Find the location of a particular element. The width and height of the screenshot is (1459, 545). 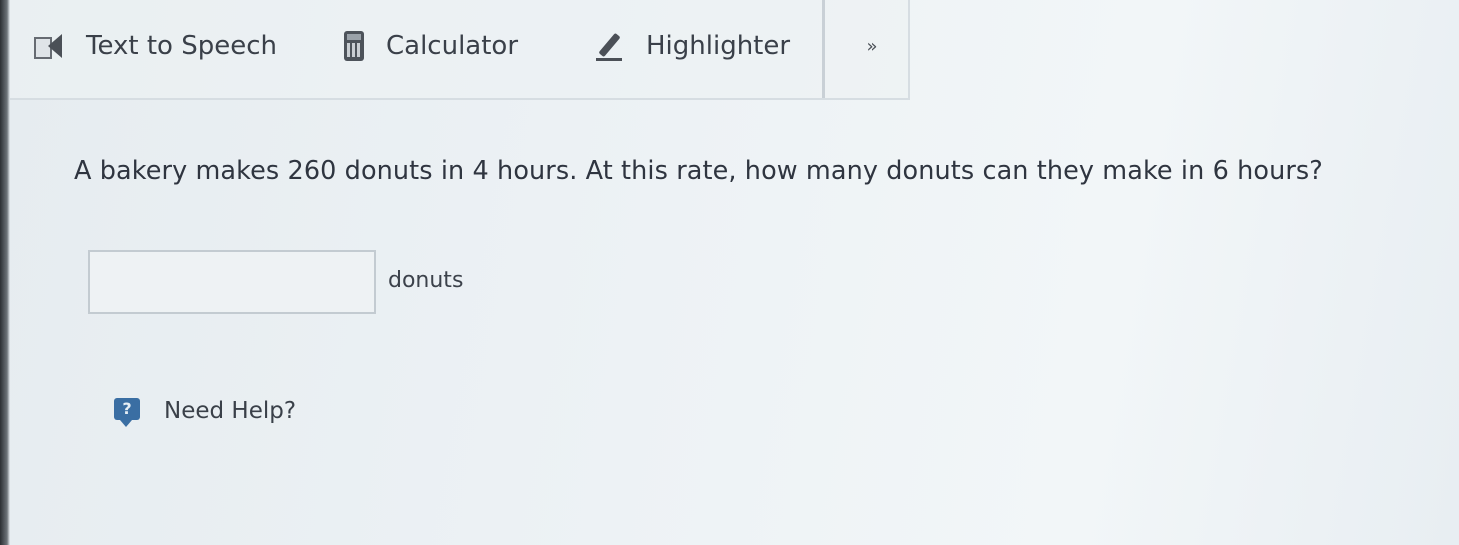

calculator-button: Calculator is located at coordinates (431, 46).